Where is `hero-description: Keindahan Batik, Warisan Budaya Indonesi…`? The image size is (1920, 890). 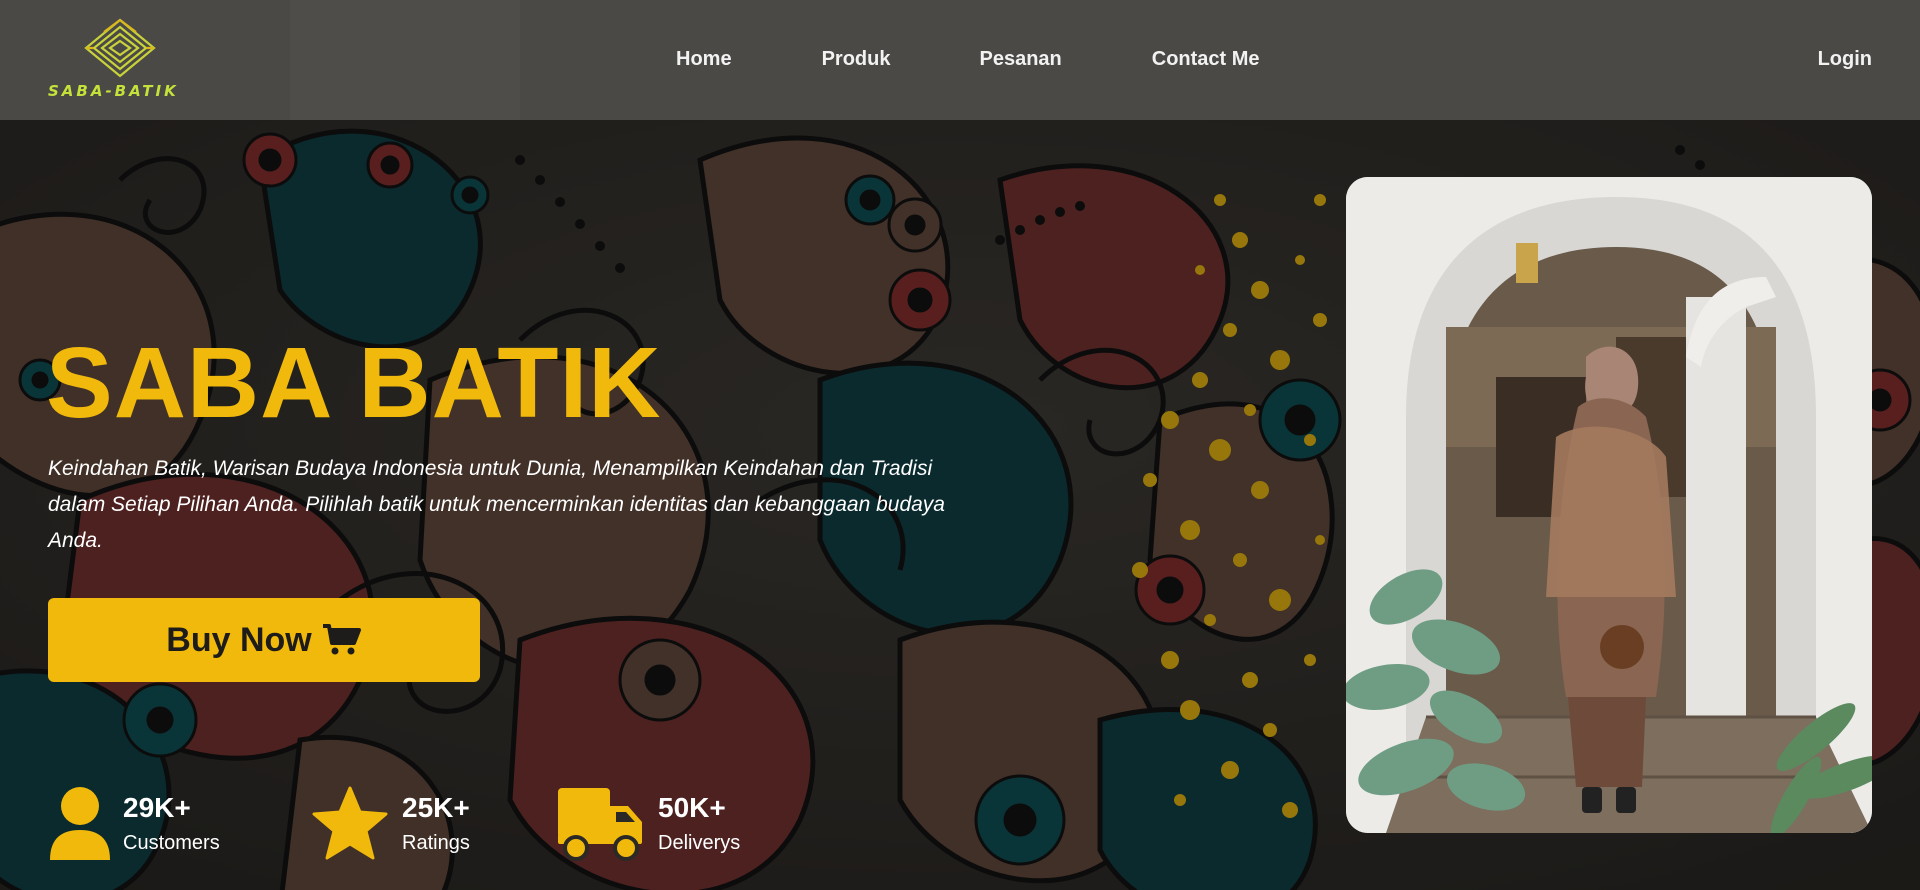 hero-description: Keindahan Batik, Warisan Budaya Indonesi… is located at coordinates (496, 504).